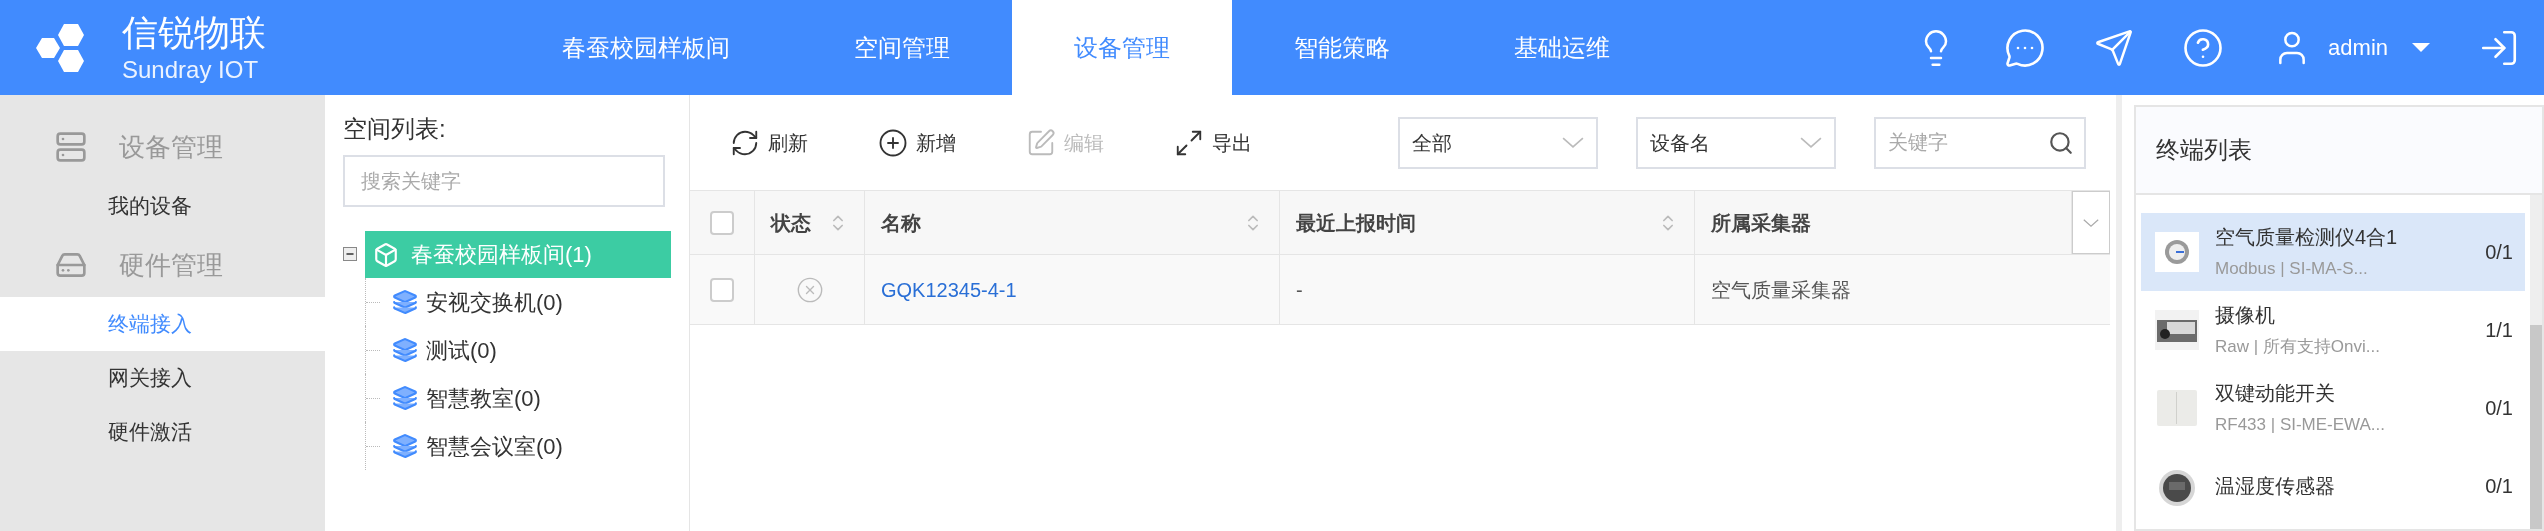 The height and width of the screenshot is (531, 2544). What do you see at coordinates (477, 302) in the screenshot?
I see `tree-node: 安视交换机(0)` at bounding box center [477, 302].